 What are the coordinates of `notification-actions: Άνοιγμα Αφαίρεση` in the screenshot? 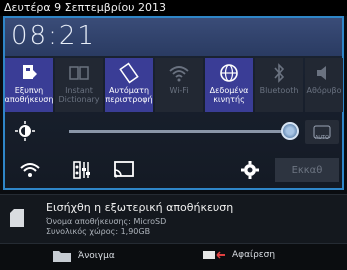 It's located at (173, 257).